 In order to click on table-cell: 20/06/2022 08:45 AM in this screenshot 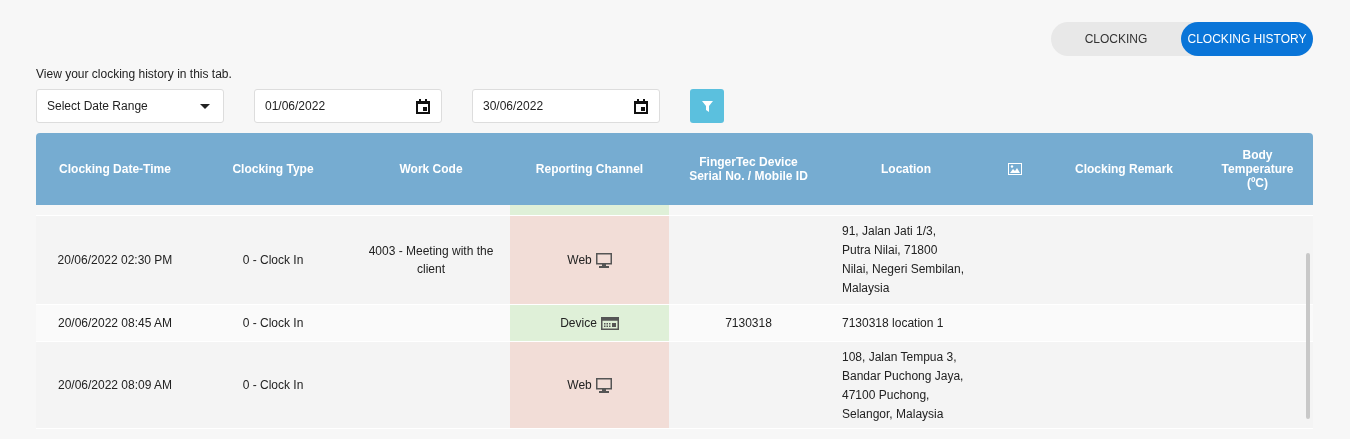, I will do `click(115, 323)`.